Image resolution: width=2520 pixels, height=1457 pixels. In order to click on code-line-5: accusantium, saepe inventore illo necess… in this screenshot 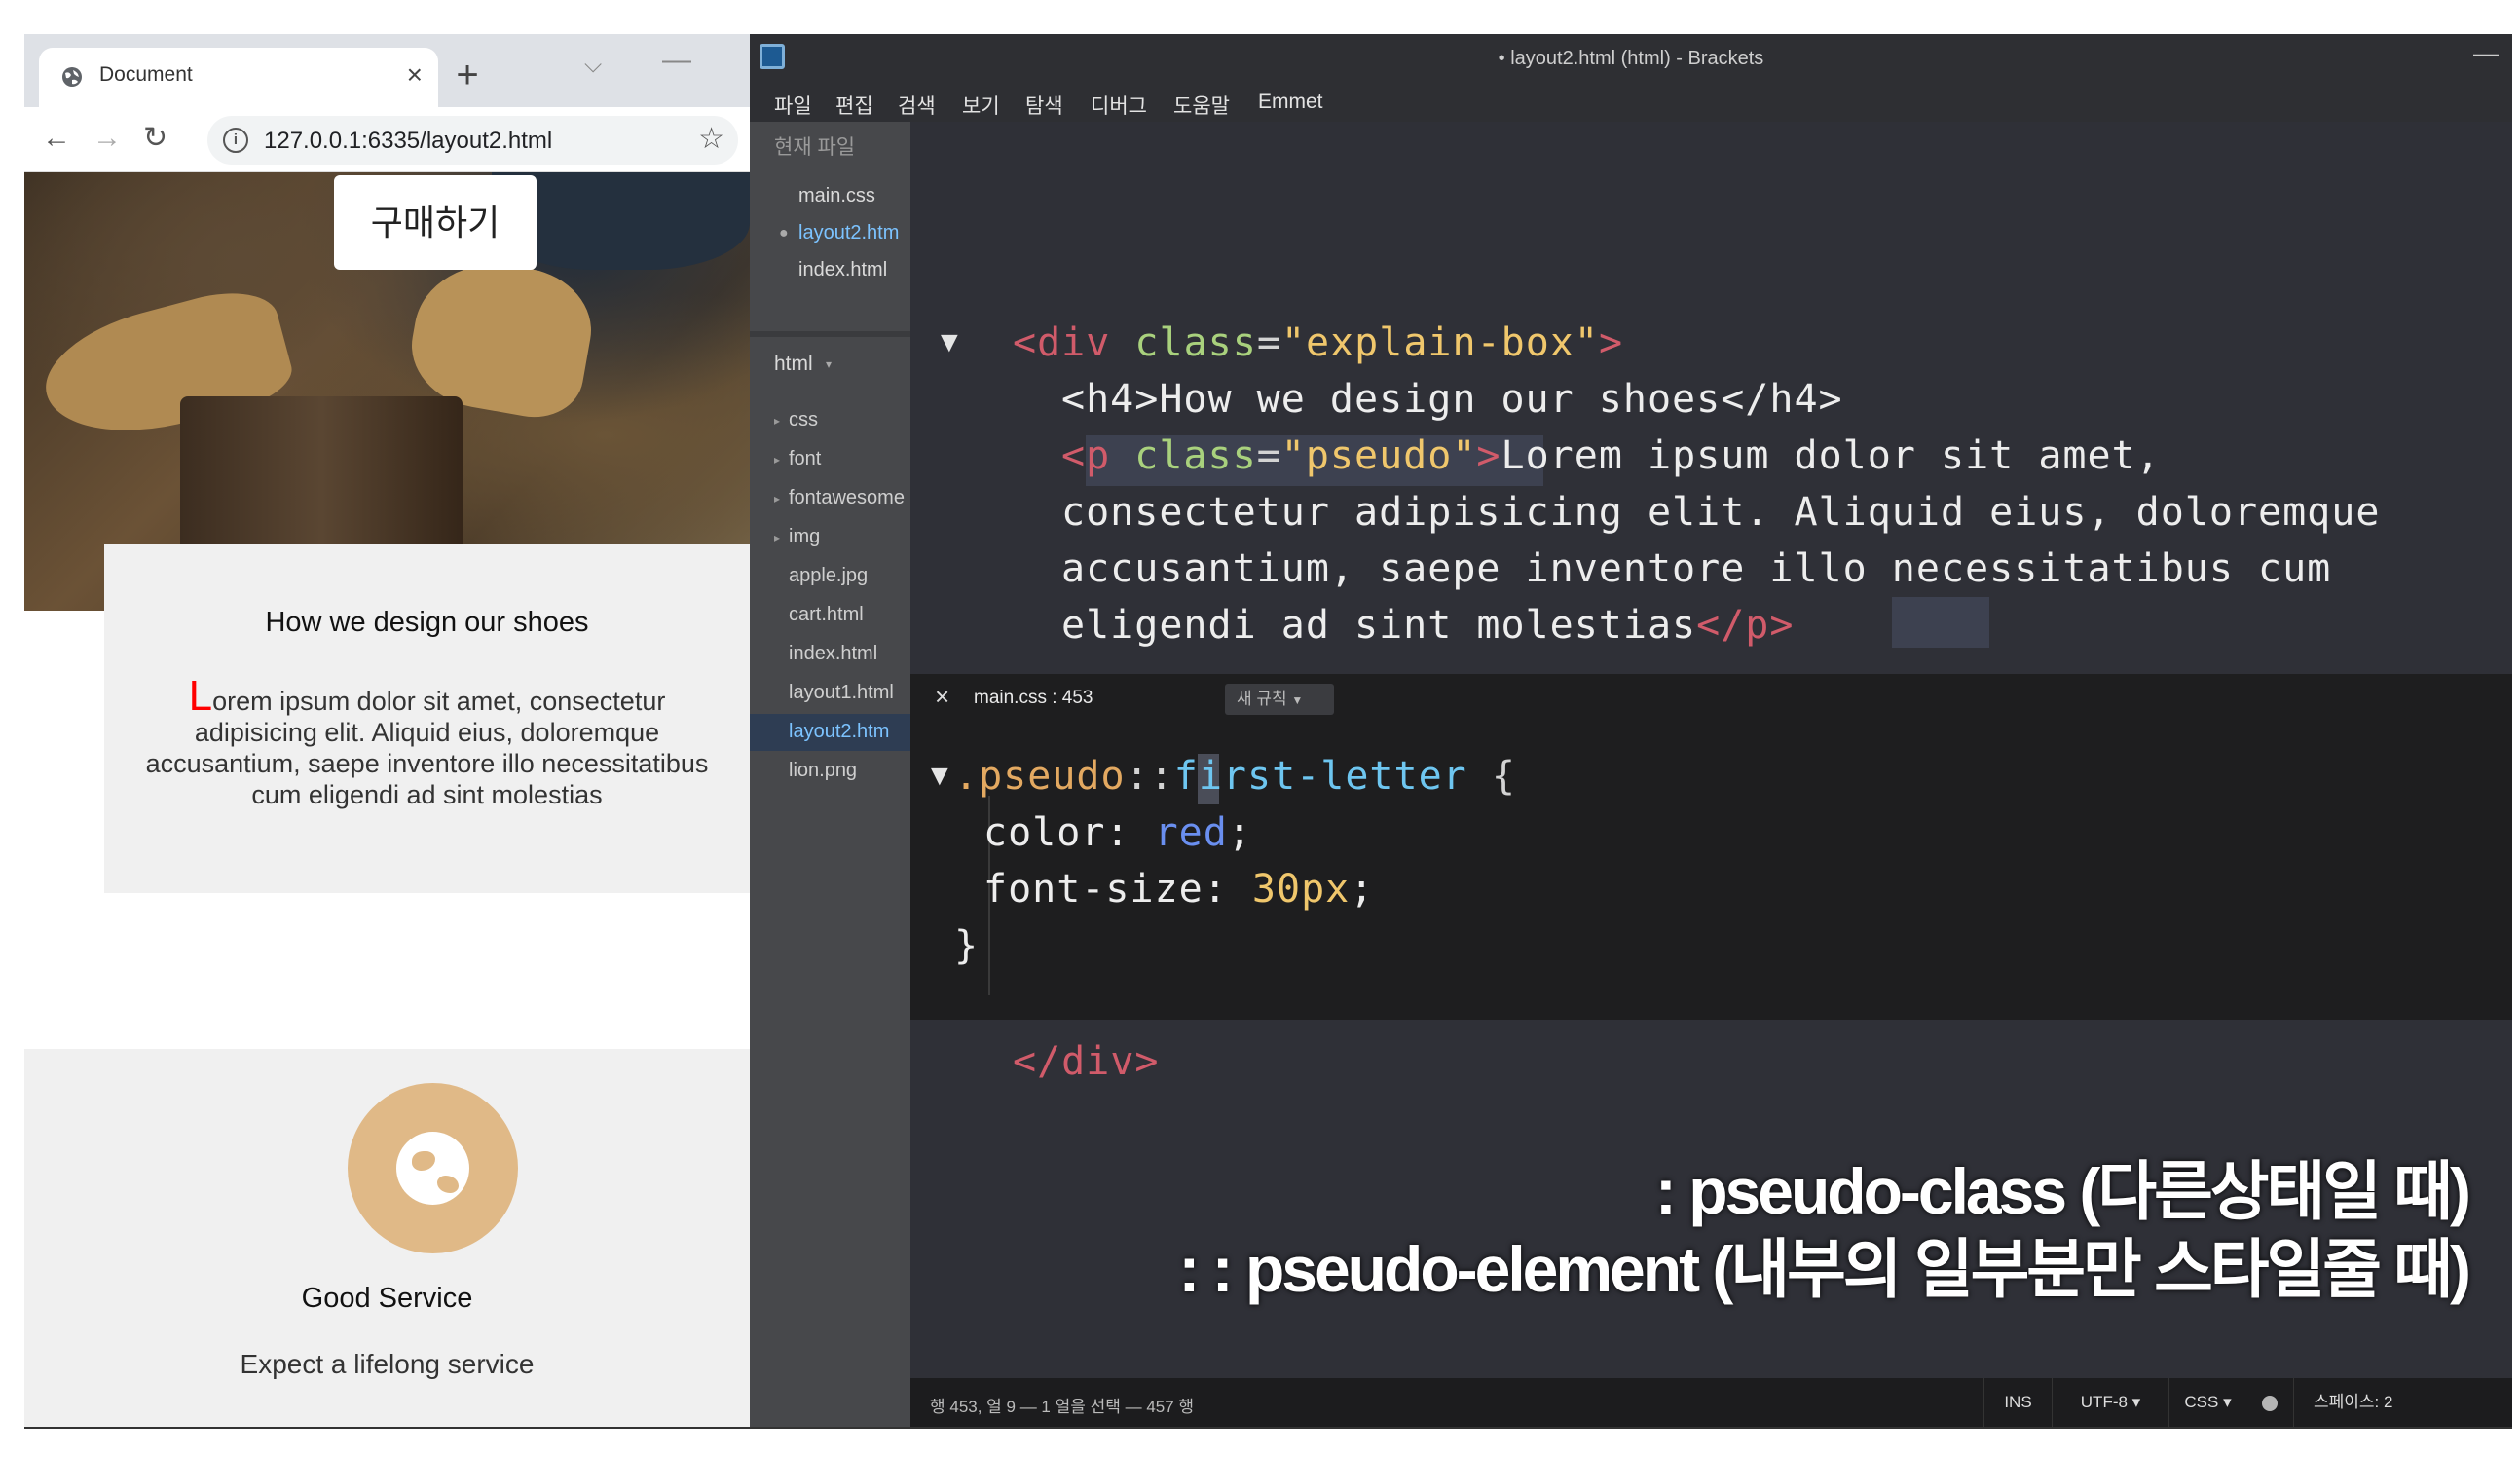, I will do `click(1696, 568)`.